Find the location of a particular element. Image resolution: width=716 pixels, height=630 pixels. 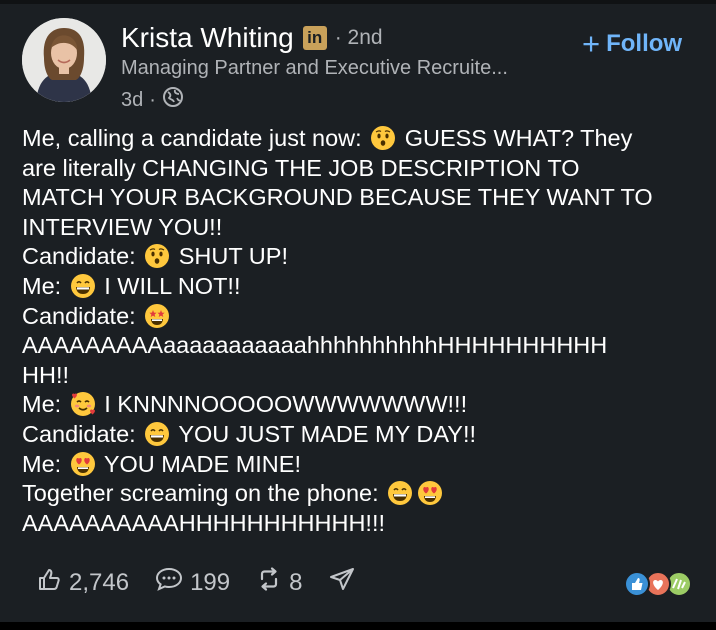

send-icon is located at coordinates (345, 582).